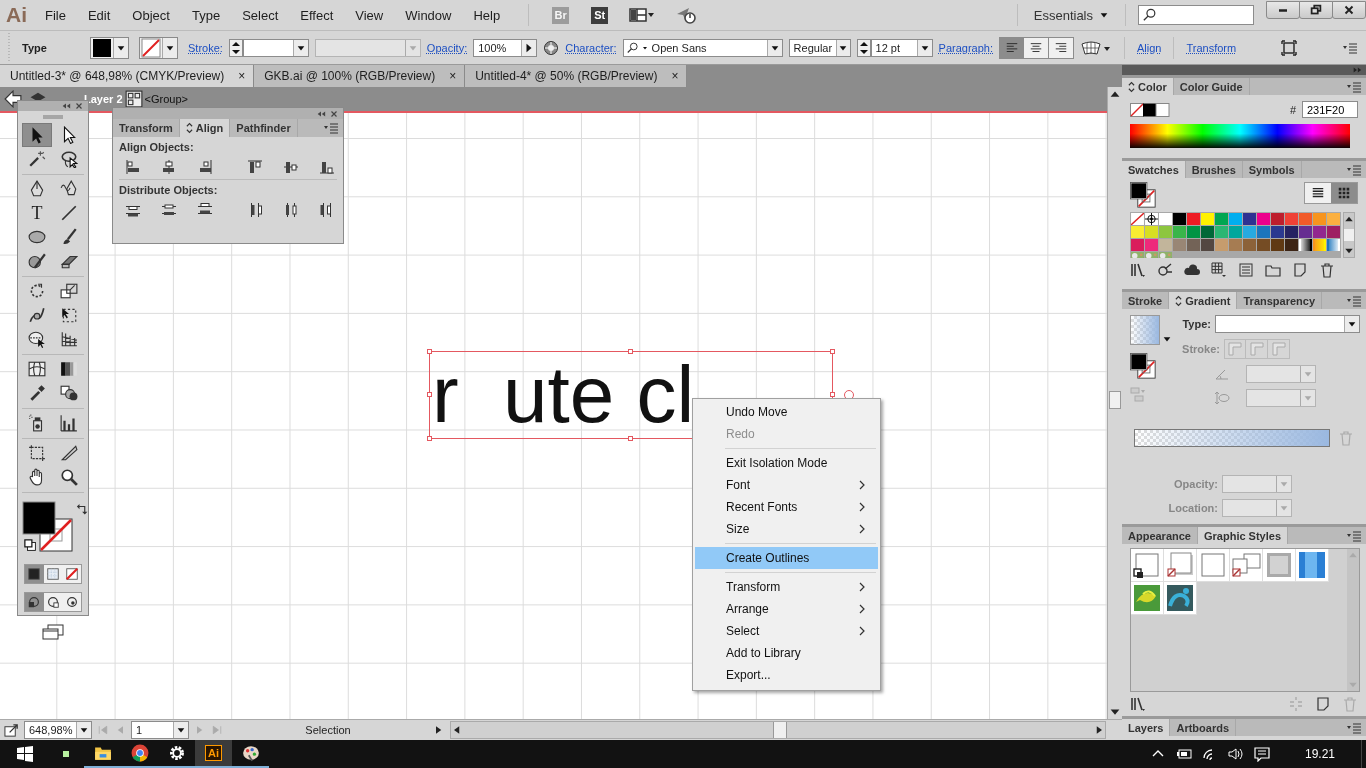  I want to click on panel-tab: Transparency, so click(1280, 300).